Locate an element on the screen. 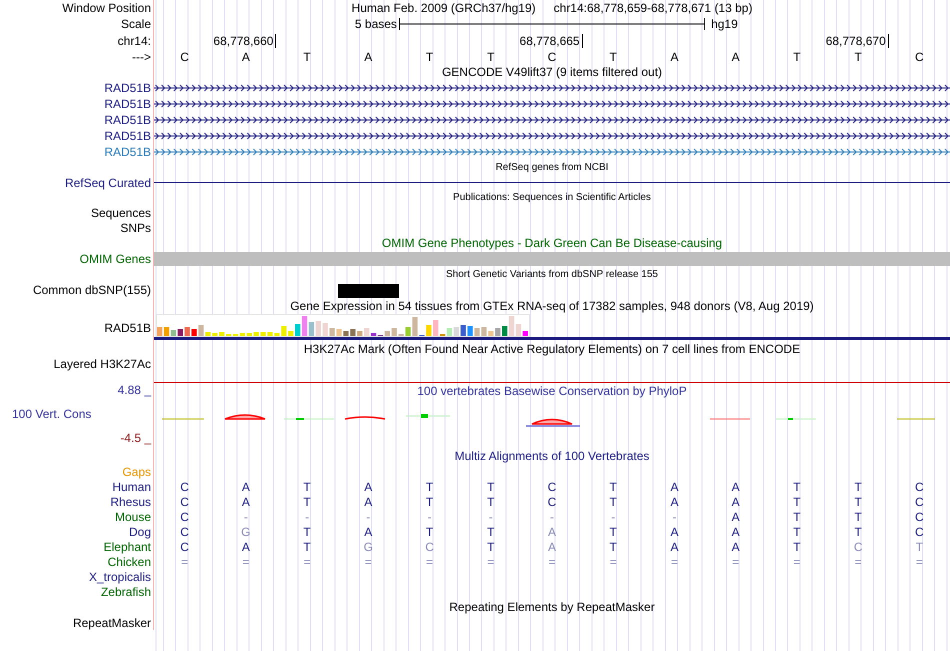 The height and width of the screenshot is (651, 950). assembly-label: hg19 is located at coordinates (724, 24).